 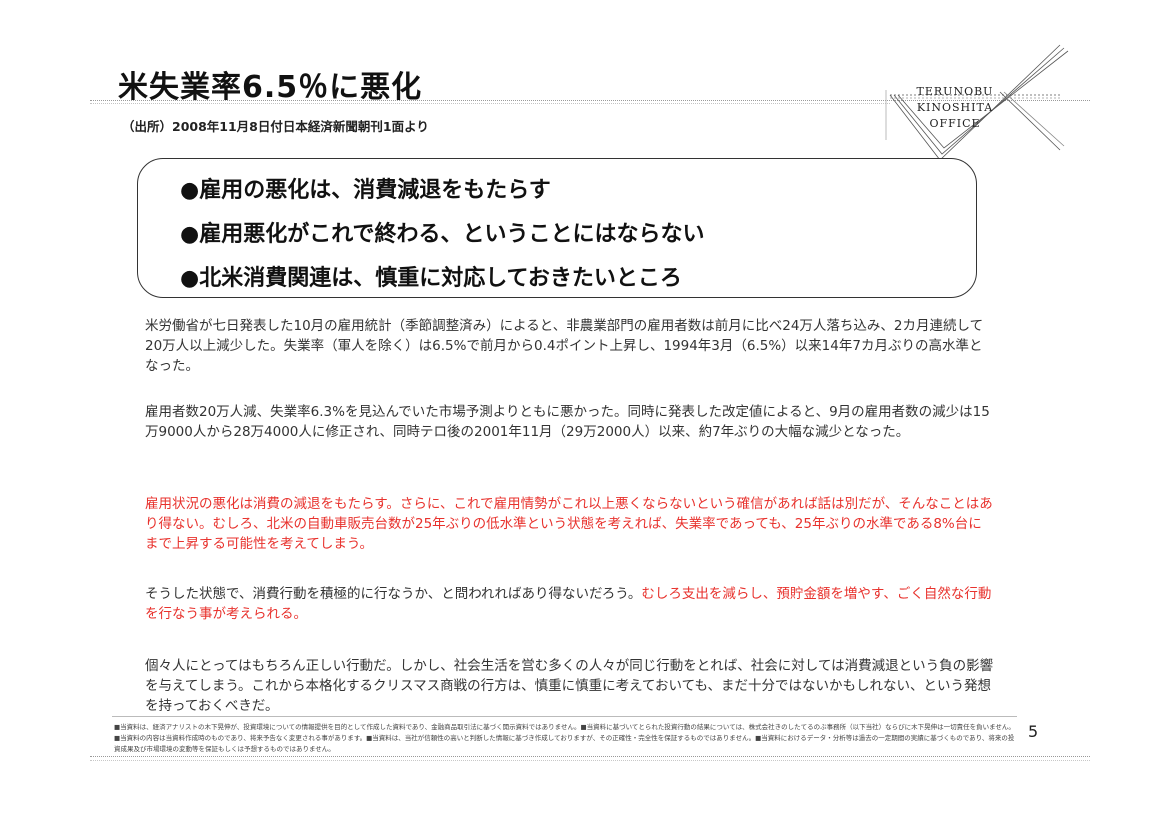 I want to click on page-number: 5, so click(x=1033, y=731).